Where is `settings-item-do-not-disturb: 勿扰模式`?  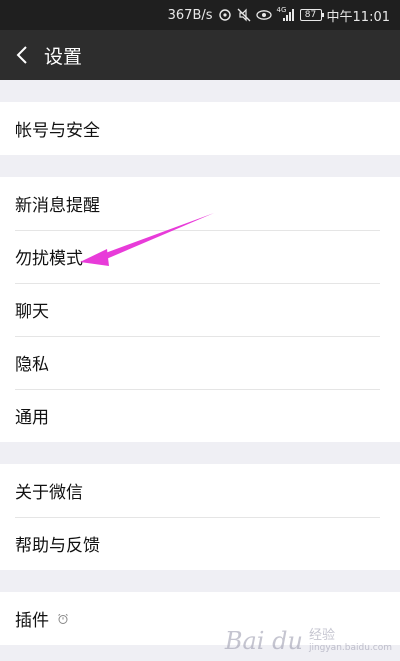
settings-item-do-not-disturb: 勿扰模式 is located at coordinates (200, 256).